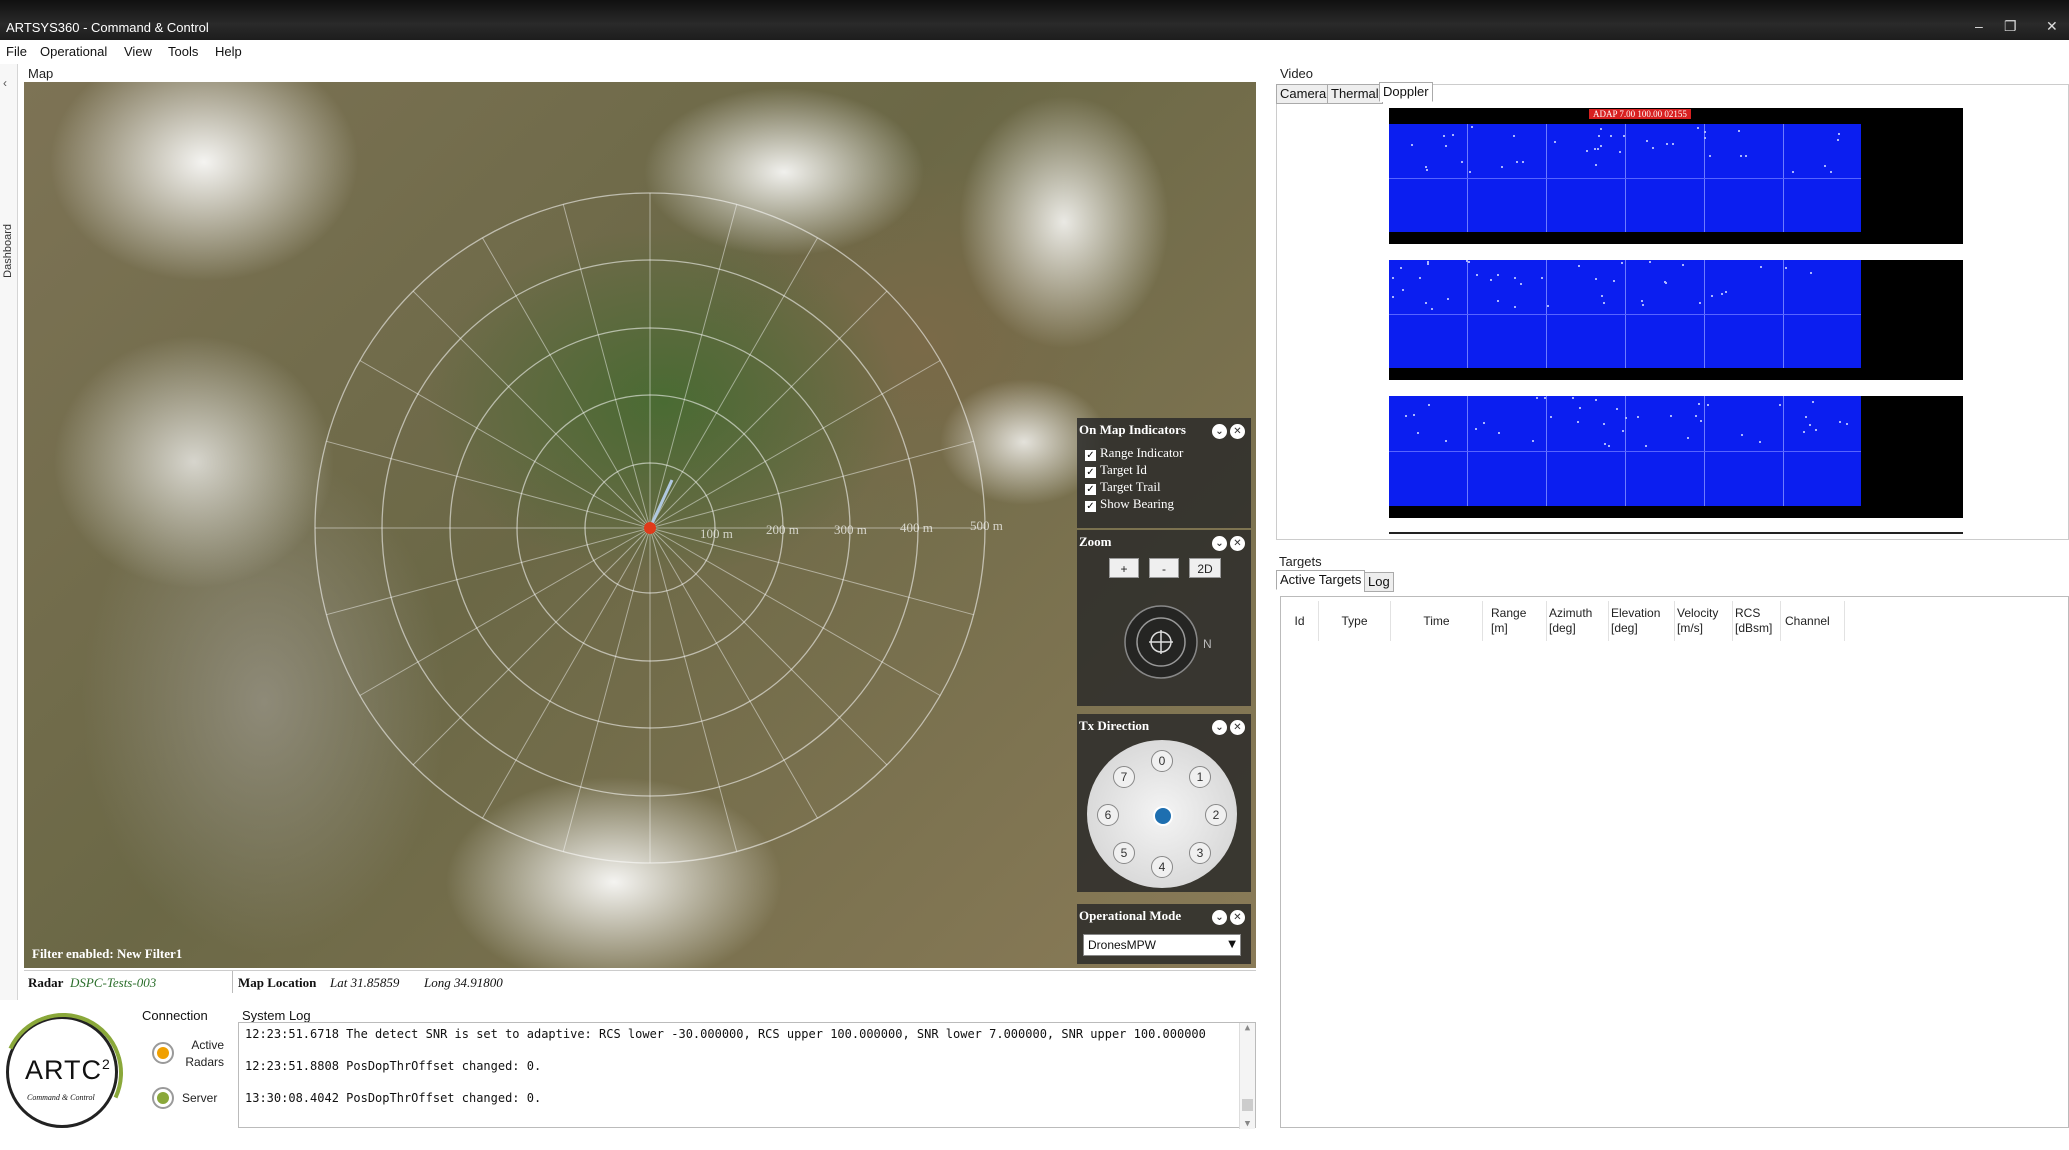 The width and height of the screenshot is (2069, 1150). Describe the element at coordinates (2052, 26) in the screenshot. I see `close-icon: ✕` at that location.